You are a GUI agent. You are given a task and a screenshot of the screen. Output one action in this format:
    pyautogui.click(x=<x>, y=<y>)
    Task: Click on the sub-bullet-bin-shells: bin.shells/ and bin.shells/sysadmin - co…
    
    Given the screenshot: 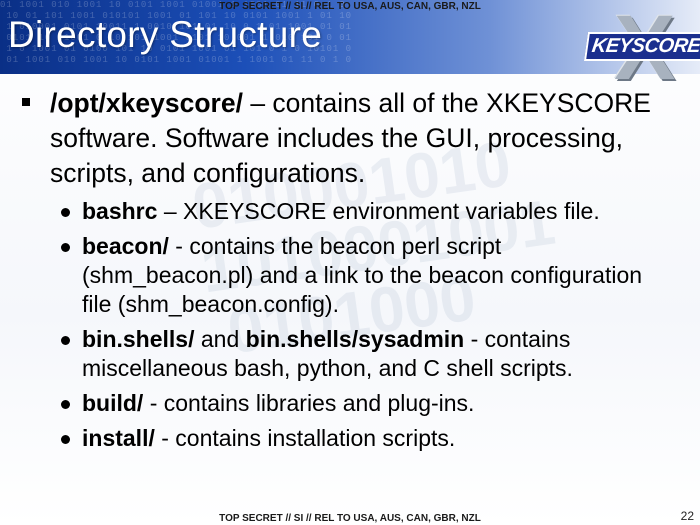 What is the action you would take?
    pyautogui.click(x=366, y=354)
    